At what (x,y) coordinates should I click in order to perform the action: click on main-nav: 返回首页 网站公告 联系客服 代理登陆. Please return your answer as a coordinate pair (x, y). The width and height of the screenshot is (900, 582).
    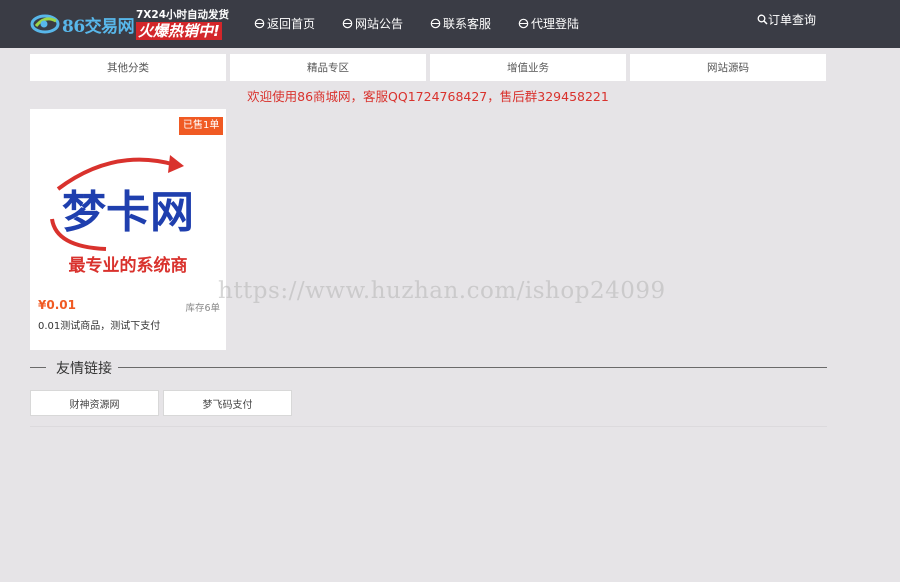
    Looking at the image, I should click on (430, 23).